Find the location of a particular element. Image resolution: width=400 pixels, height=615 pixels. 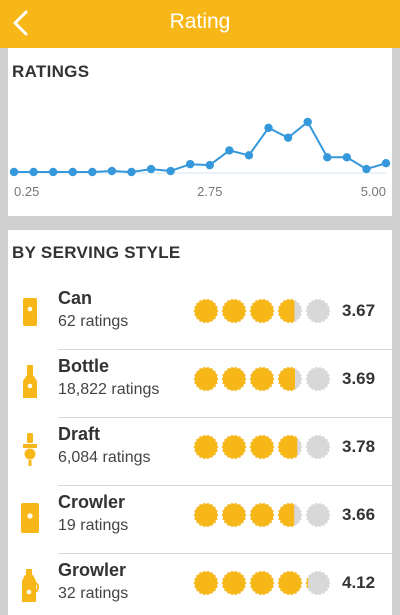

page-title: Rating is located at coordinates (200, 21).